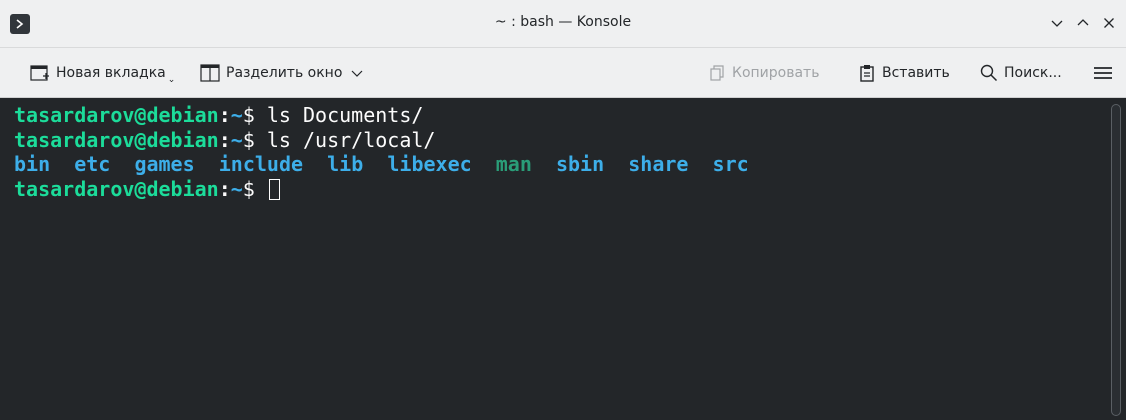  What do you see at coordinates (916, 73) in the screenshot?
I see `paste-label: Вставить` at bounding box center [916, 73].